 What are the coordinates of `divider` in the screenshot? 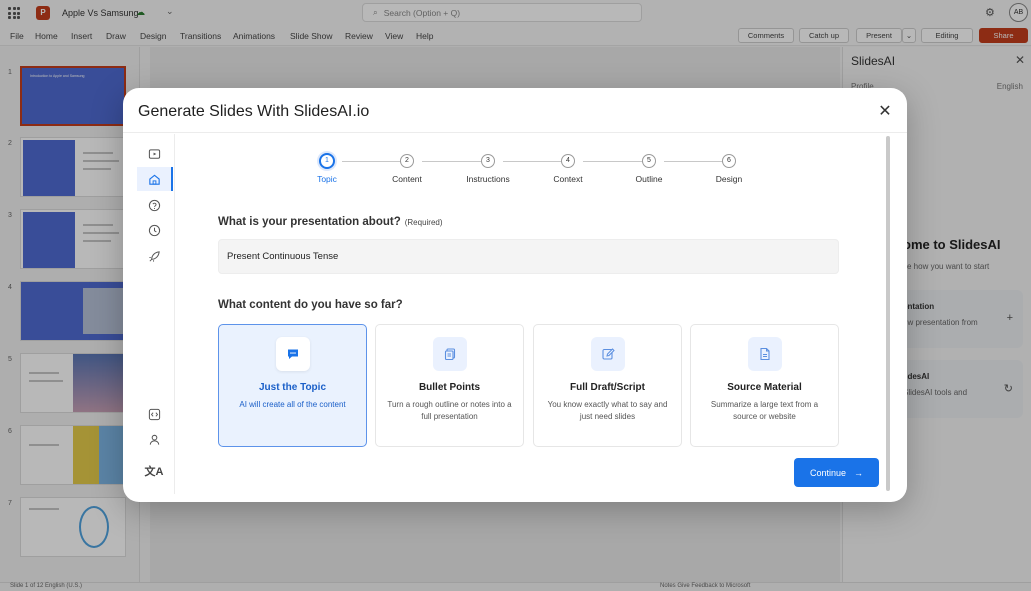 It's located at (515, 132).